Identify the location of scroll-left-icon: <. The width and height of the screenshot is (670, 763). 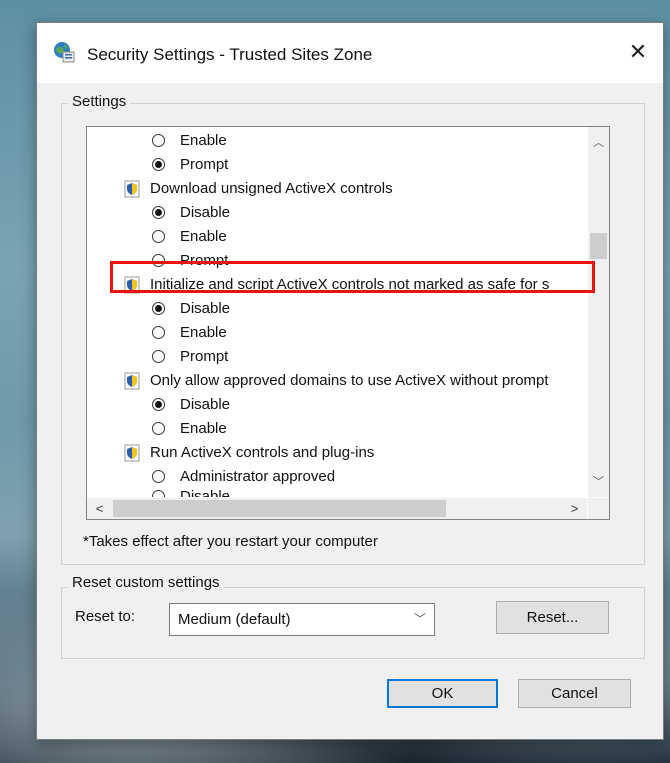
(99, 508).